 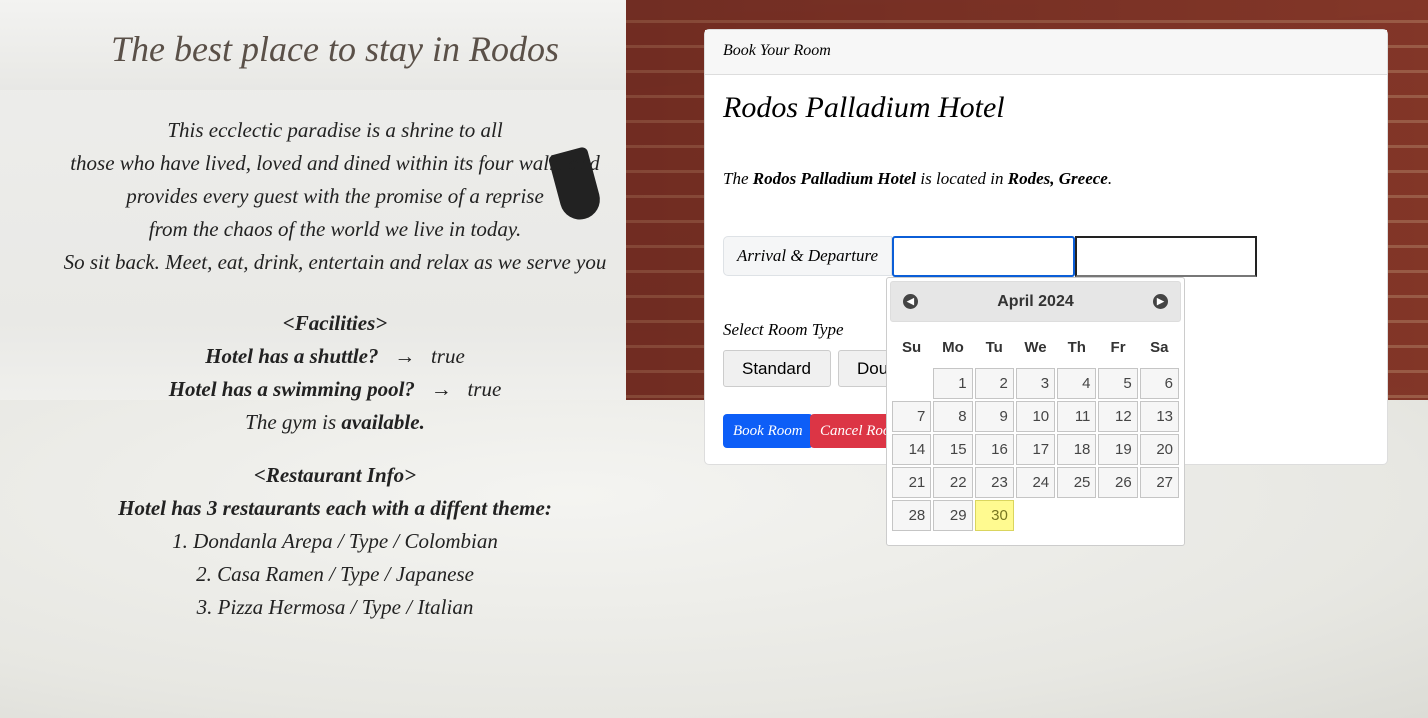 I want to click on cancel-room-button: Cancel Room, so click(x=851, y=431).